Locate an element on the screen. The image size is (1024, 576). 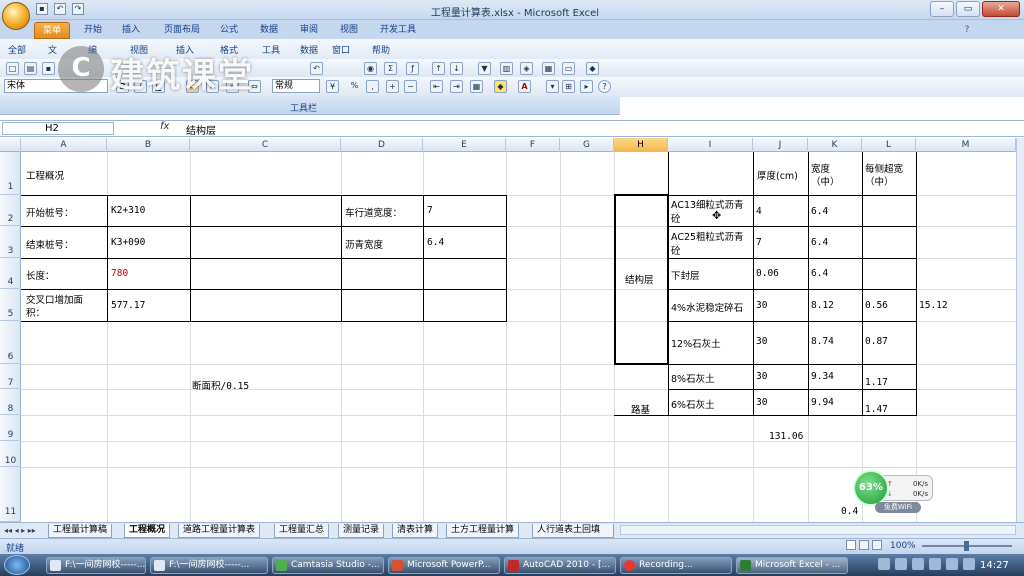
flag-icon is located at coordinates (952, 564).